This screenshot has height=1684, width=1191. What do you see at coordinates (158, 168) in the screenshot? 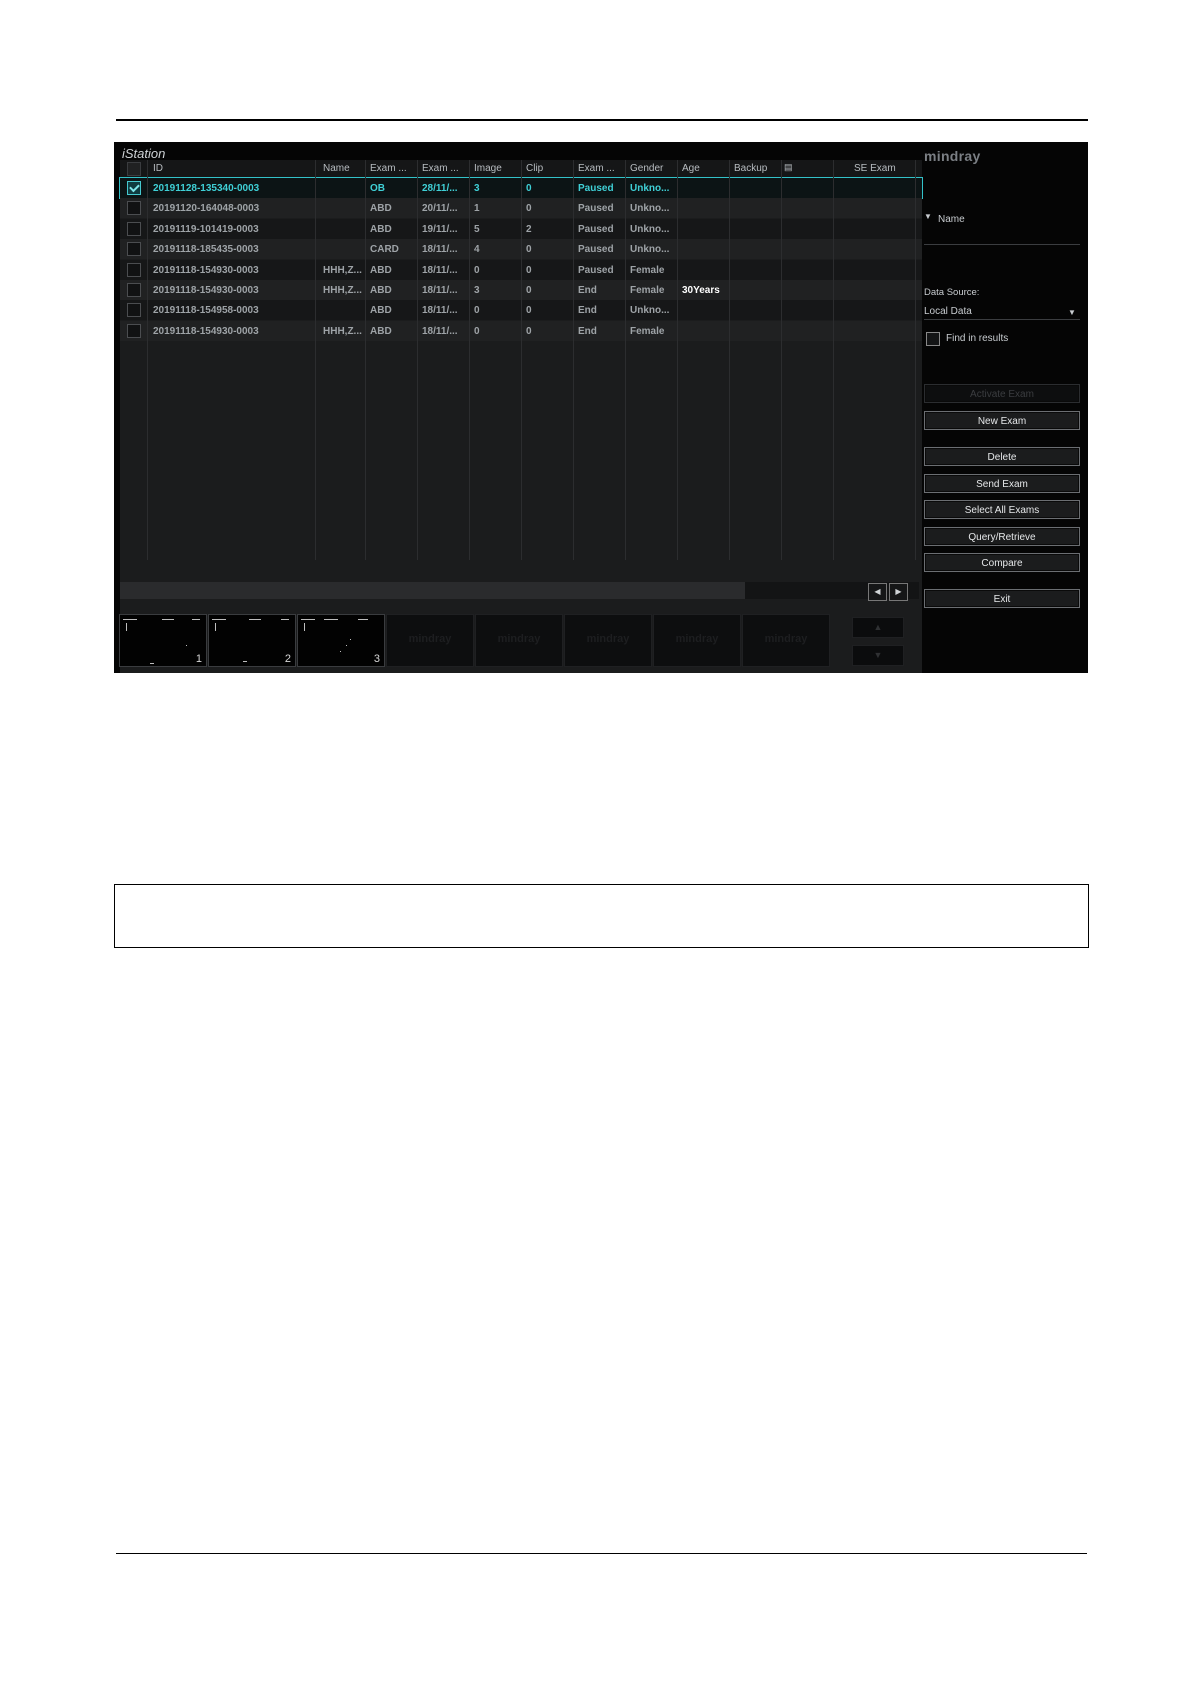
I see `header-id: ID` at bounding box center [158, 168].